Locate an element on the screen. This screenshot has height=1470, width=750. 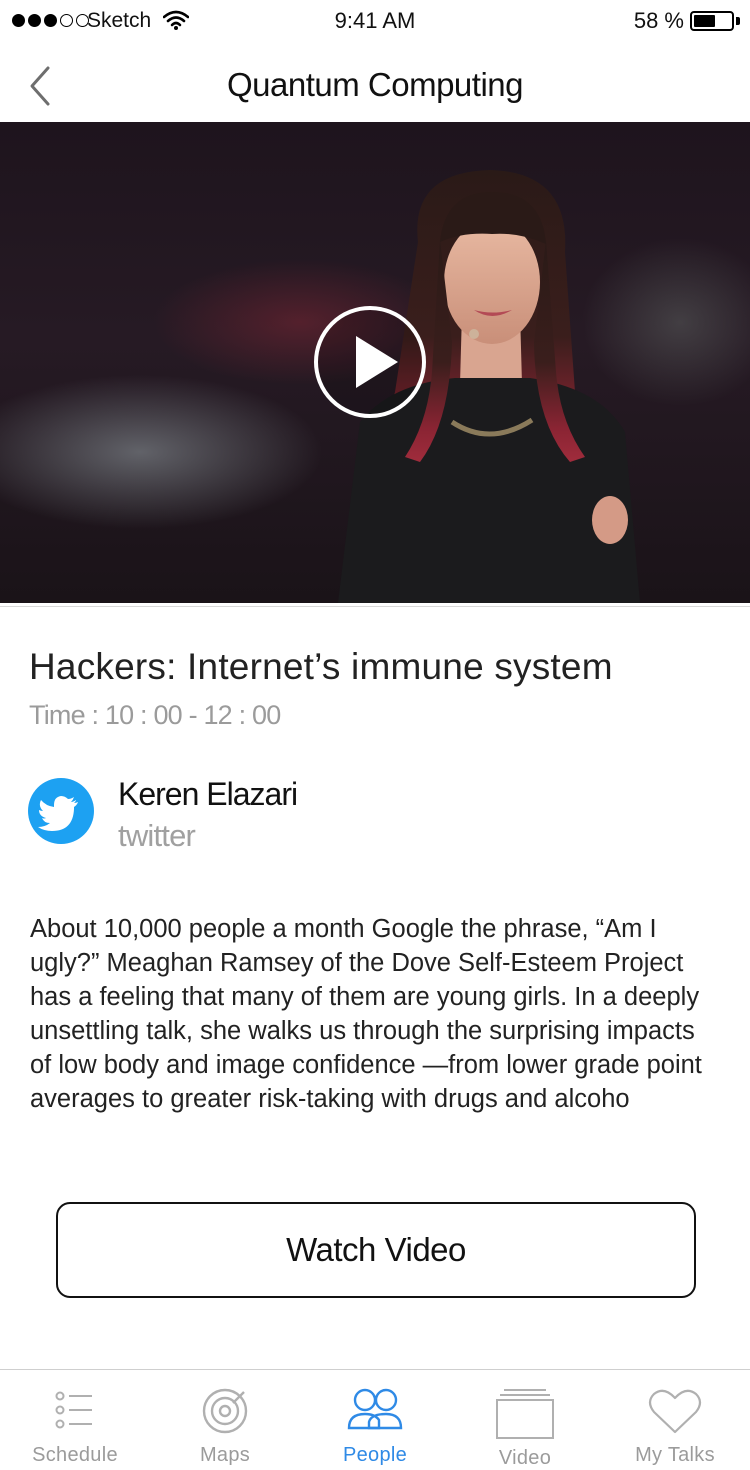
list-icon is located at coordinates (73, 1410).